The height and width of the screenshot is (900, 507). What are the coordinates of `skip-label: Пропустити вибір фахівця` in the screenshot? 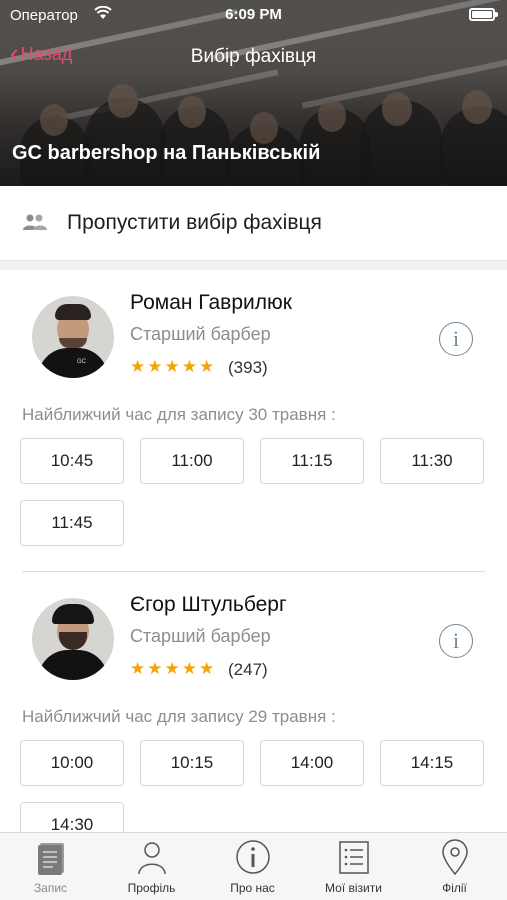 It's located at (194, 222).